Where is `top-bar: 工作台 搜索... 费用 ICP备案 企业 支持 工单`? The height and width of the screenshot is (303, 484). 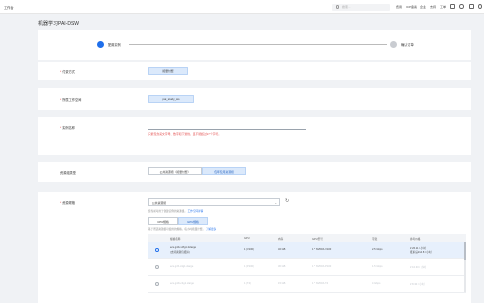 top-bar: 工作台 搜索... 费用 ICP备案 企业 支持 工单 is located at coordinates (242, 7).